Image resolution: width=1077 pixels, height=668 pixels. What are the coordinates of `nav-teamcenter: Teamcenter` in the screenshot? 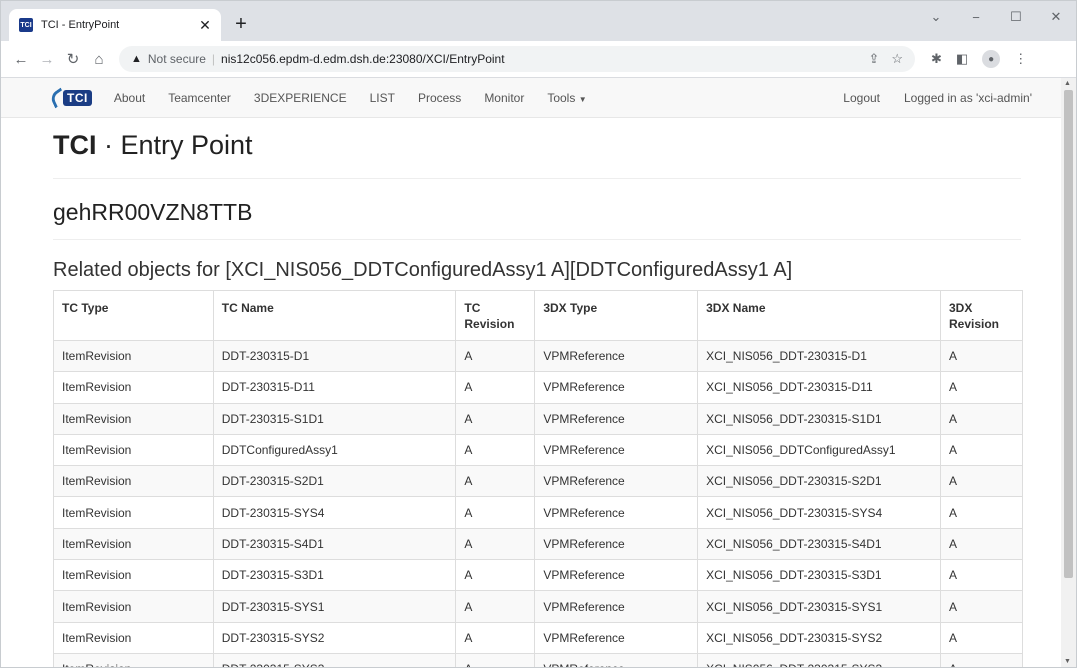 It's located at (199, 98).